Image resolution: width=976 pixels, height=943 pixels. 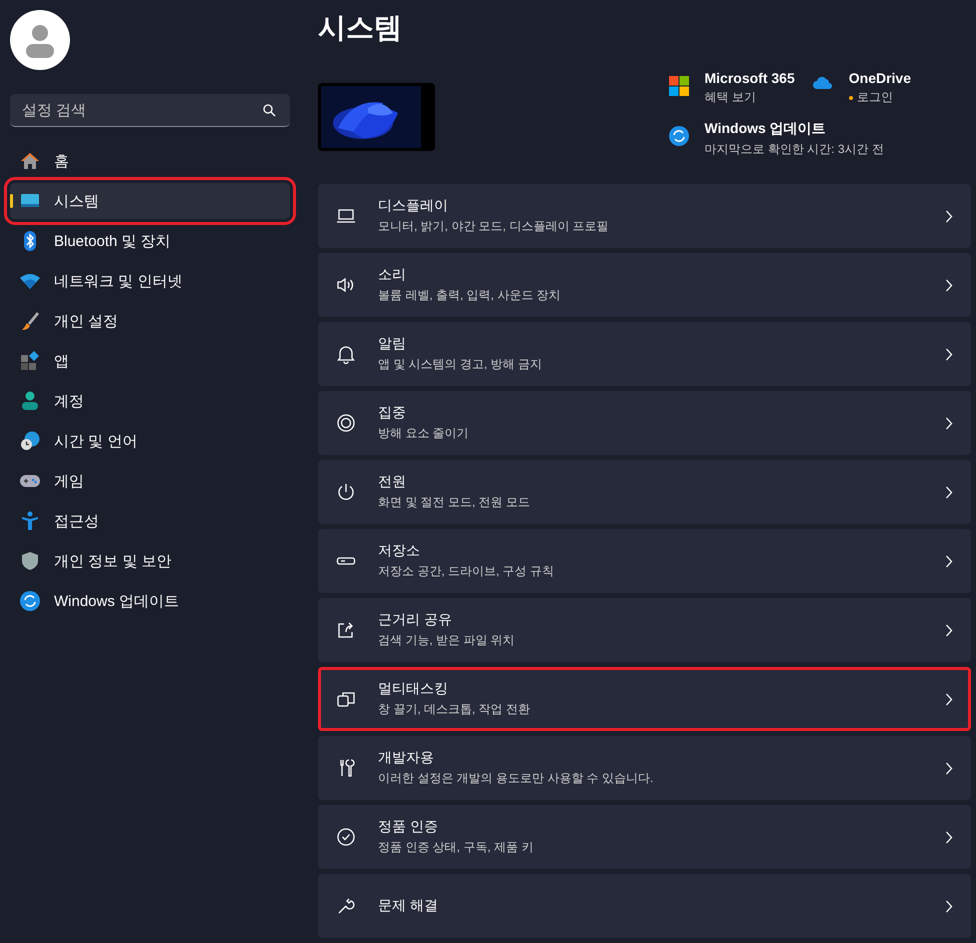 I want to click on speaker-icon, so click(x=346, y=285).